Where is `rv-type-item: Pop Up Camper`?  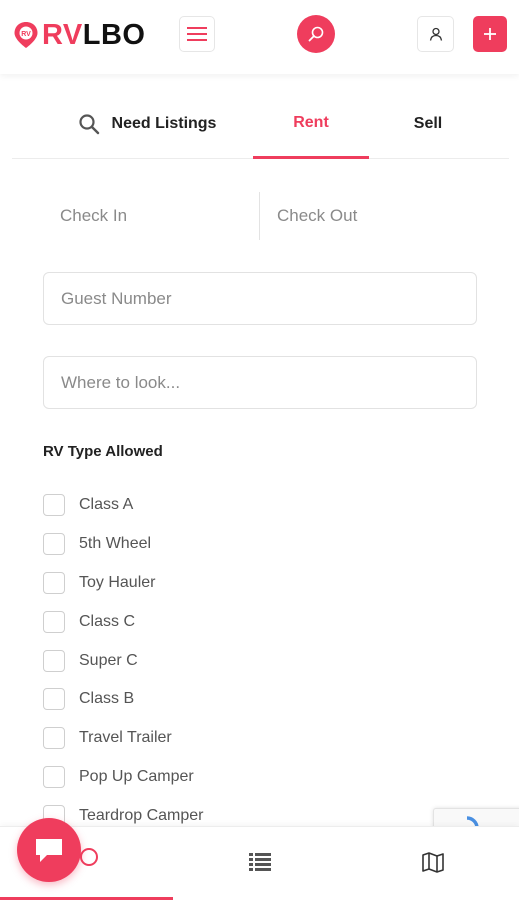
rv-type-item: Pop Up Camper is located at coordinates (193, 777).